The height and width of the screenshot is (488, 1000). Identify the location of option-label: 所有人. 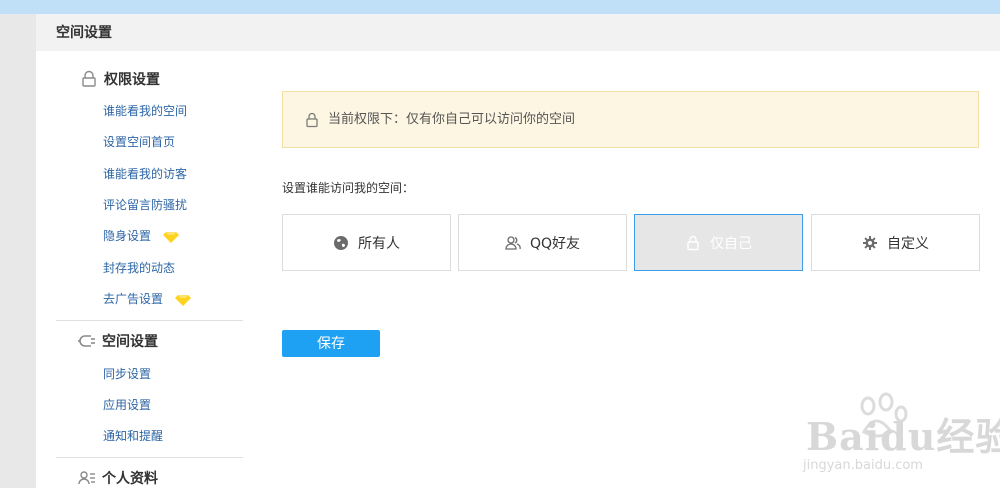
(379, 243).